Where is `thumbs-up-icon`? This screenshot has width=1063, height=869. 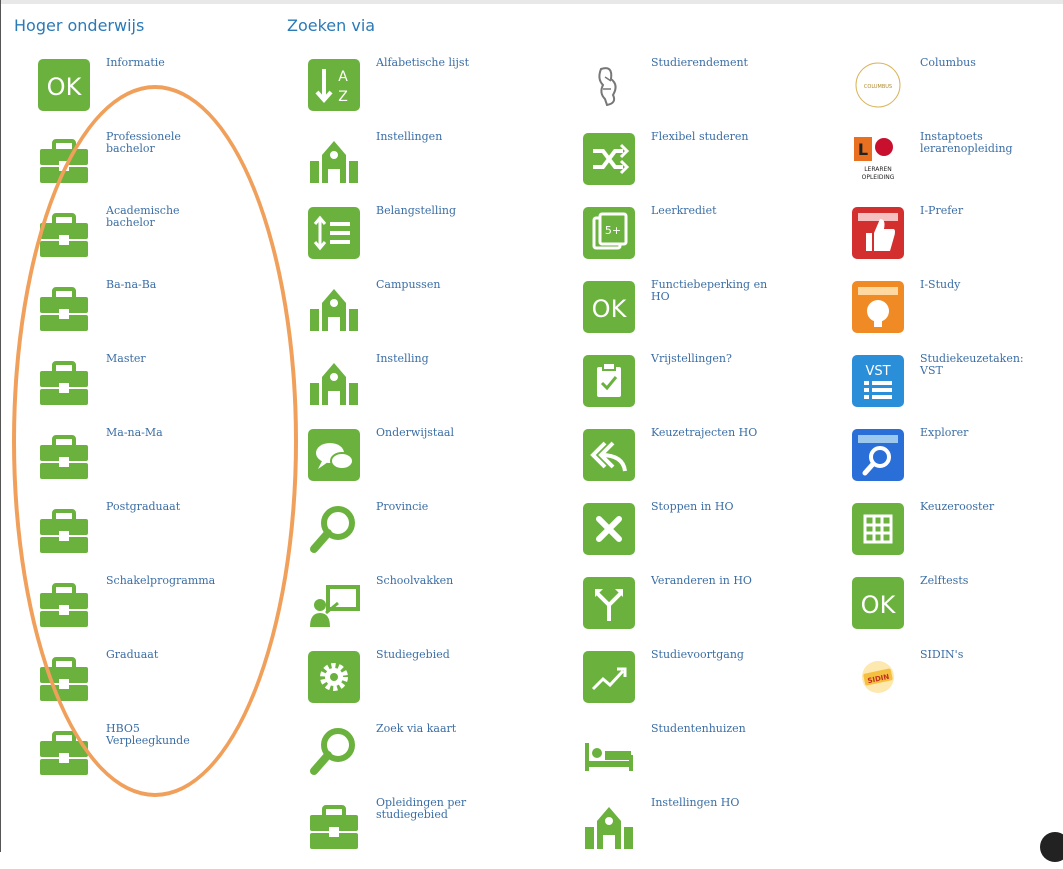
thumbs-up-icon is located at coordinates (878, 233).